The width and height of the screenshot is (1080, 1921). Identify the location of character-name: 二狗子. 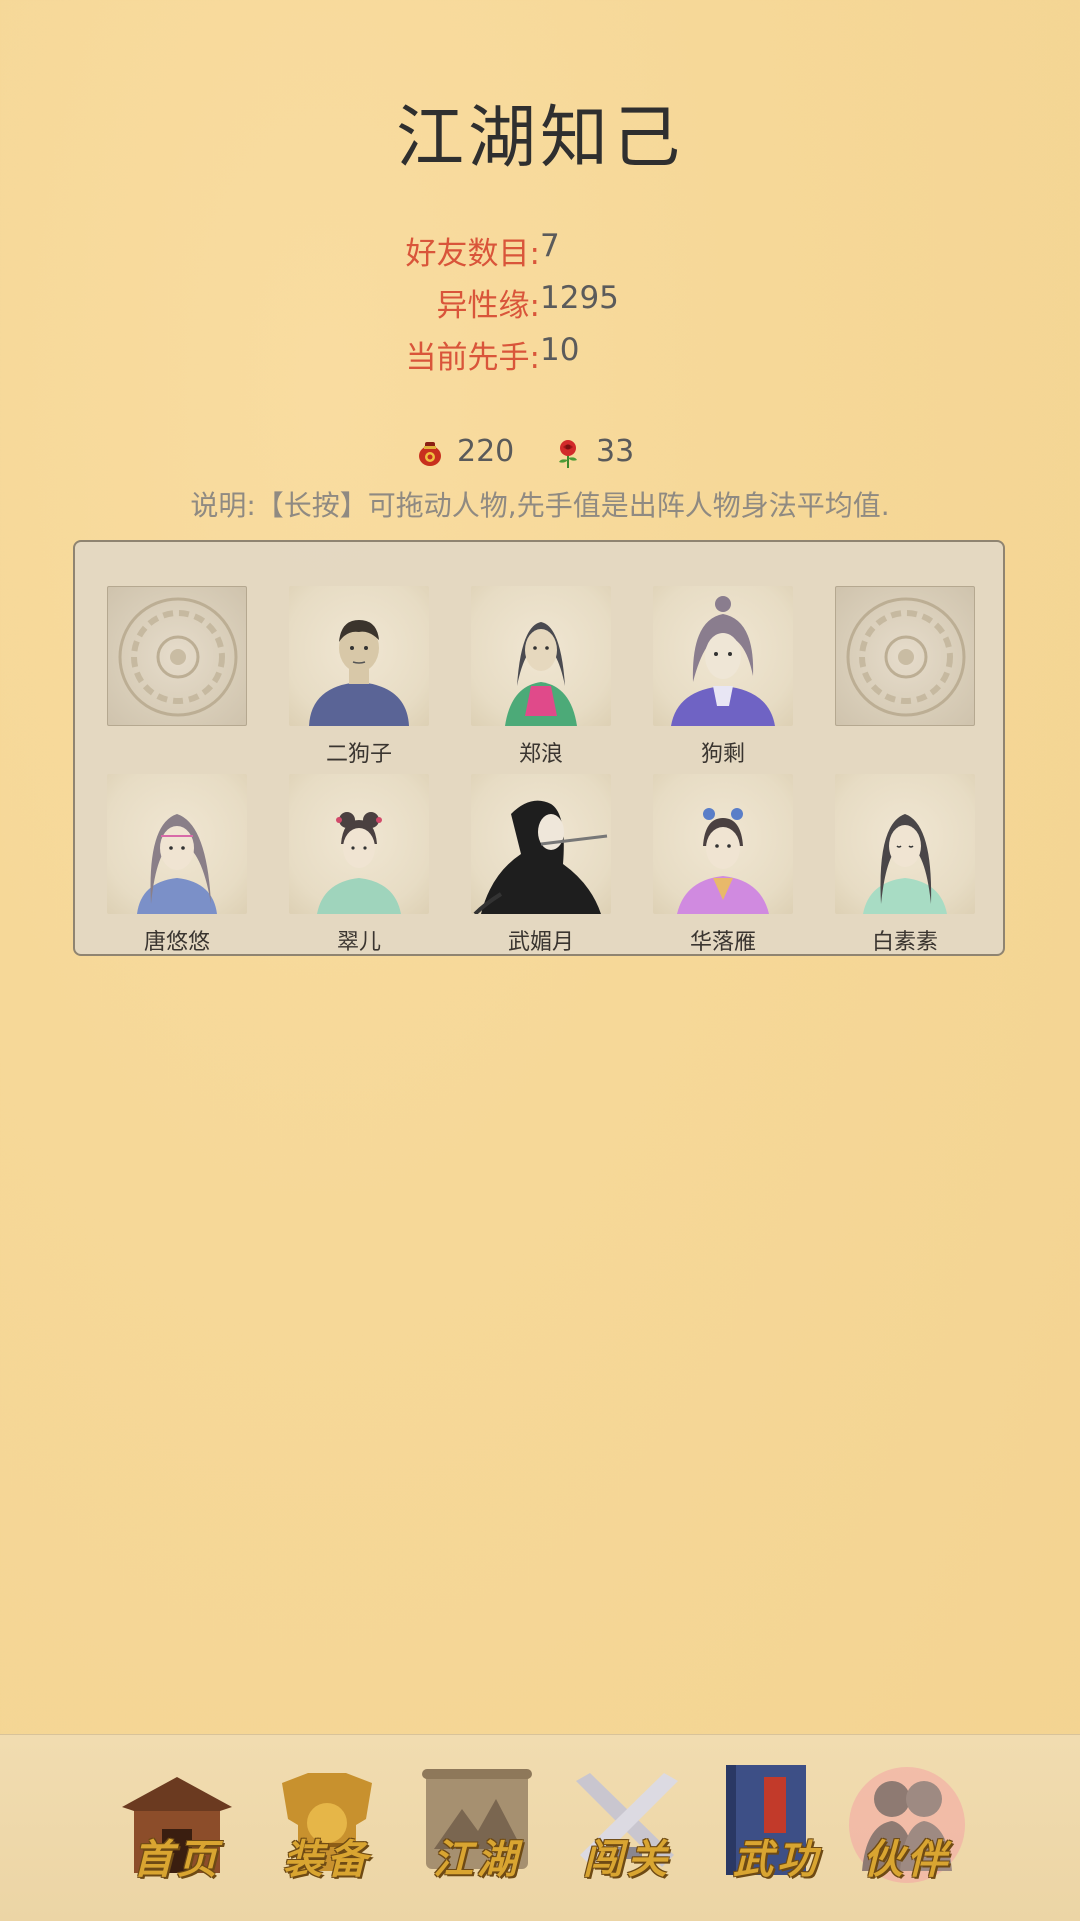
(358, 754).